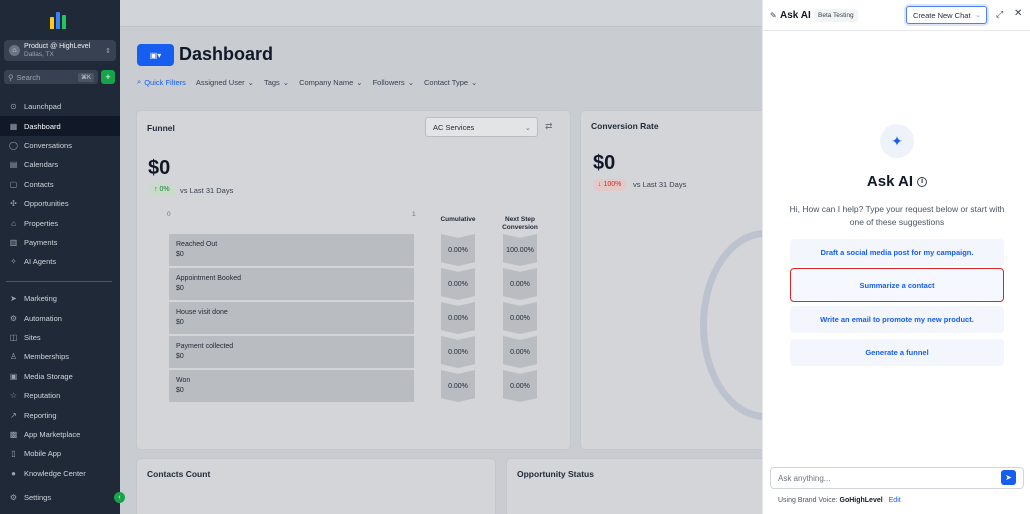 Image resolution: width=1030 pixels, height=514 pixels. What do you see at coordinates (43, 107) in the screenshot?
I see `sidebar-item-label: Launchpad` at bounding box center [43, 107].